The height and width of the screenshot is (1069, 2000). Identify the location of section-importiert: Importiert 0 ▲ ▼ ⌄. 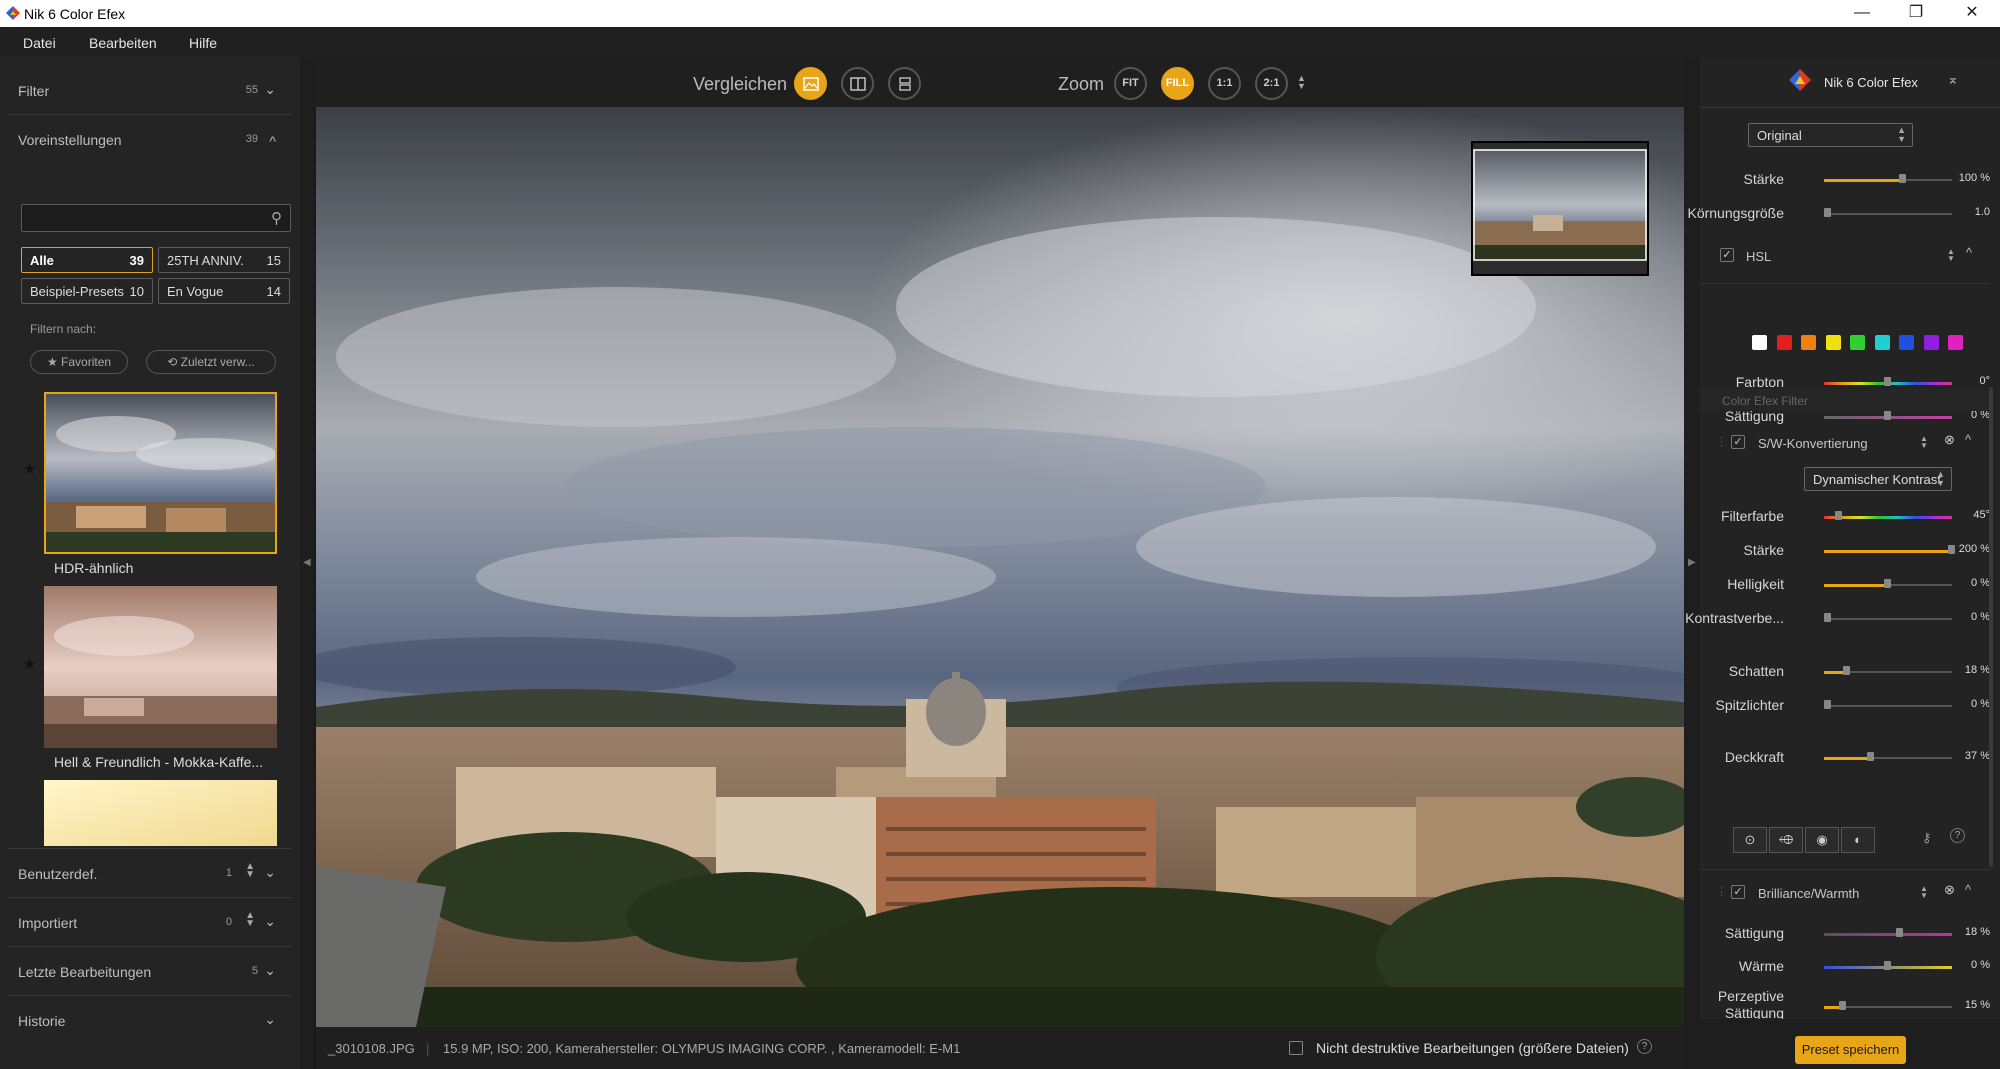
(150, 923).